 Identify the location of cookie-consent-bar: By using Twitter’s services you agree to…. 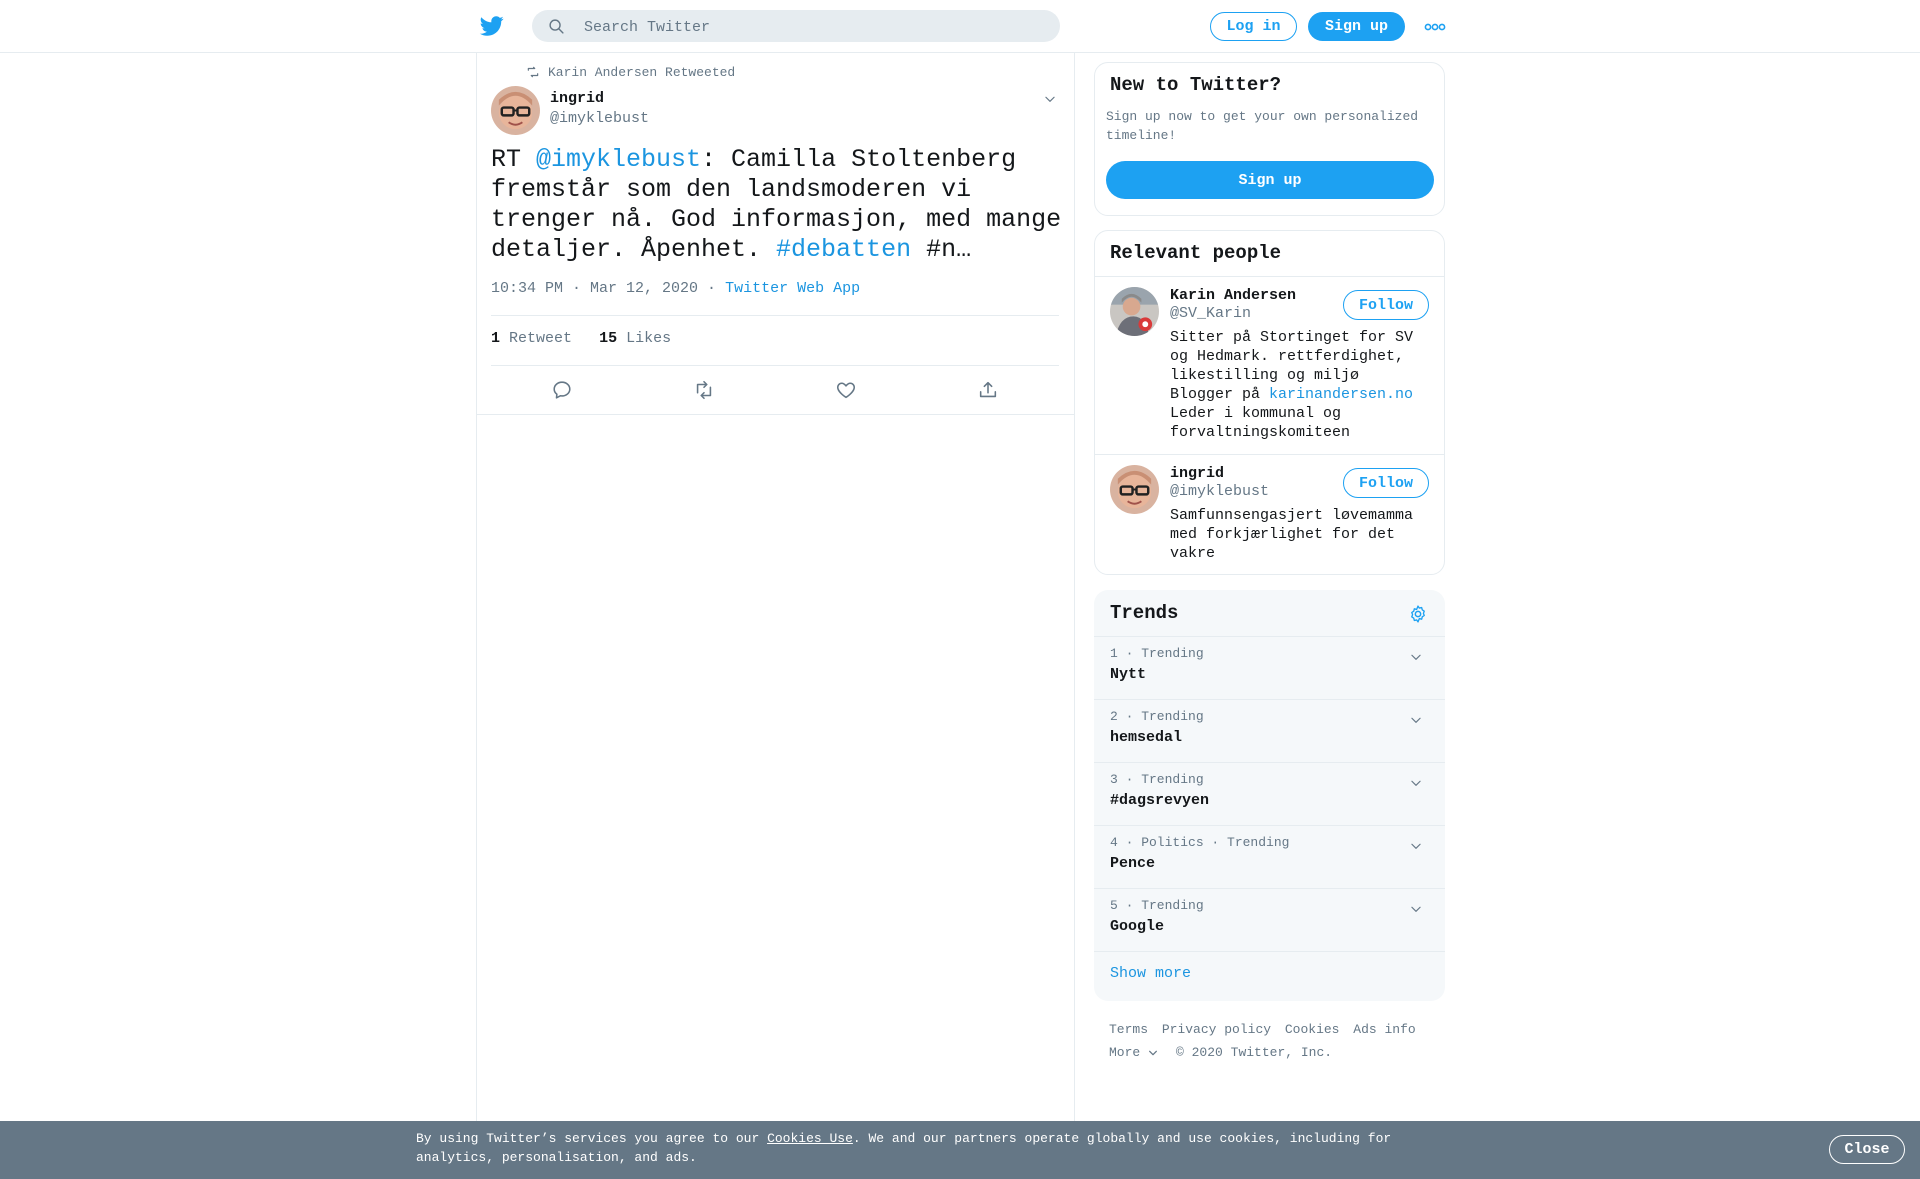
(960, 1150).